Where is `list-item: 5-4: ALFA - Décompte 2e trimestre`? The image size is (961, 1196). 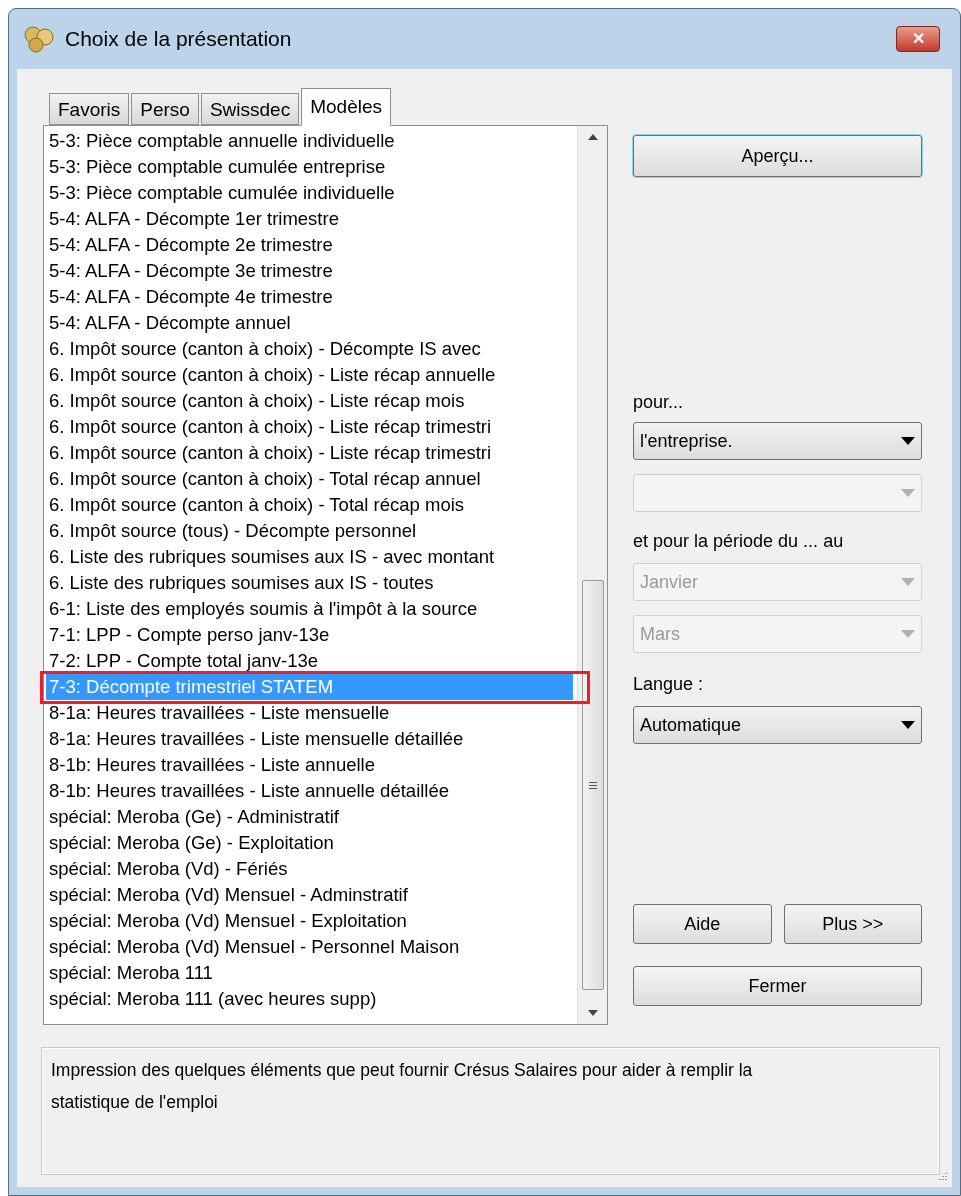 list-item: 5-4: ALFA - Décompte 2e trimestre is located at coordinates (309, 245).